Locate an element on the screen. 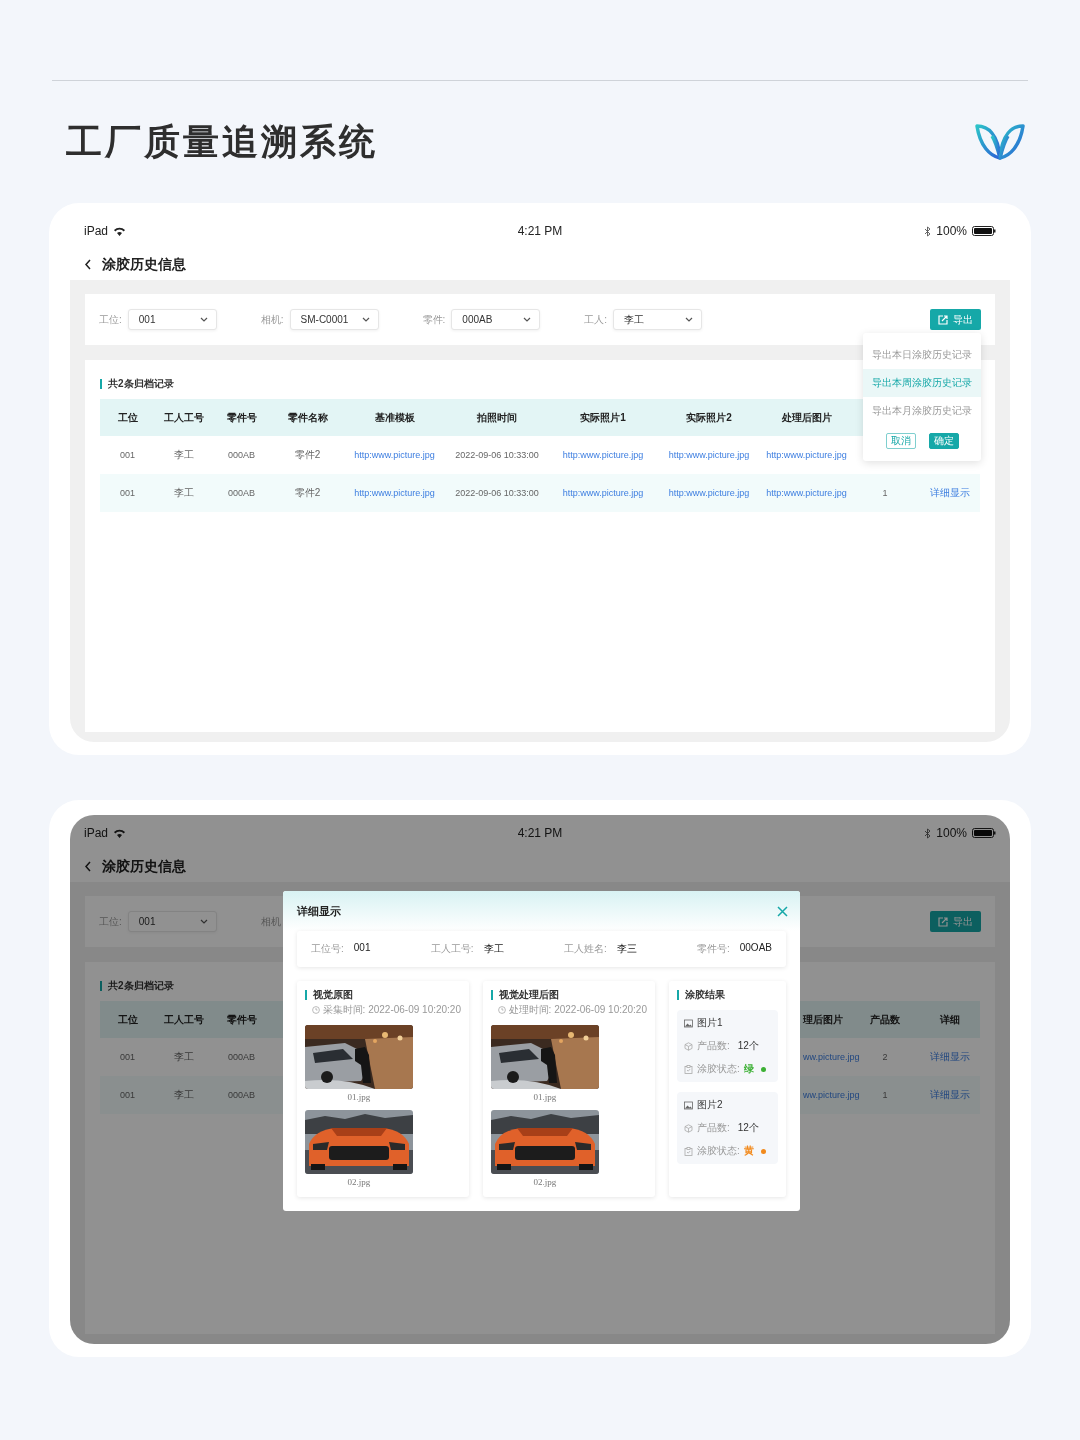  device-name: iPad is located at coordinates (96, 231).